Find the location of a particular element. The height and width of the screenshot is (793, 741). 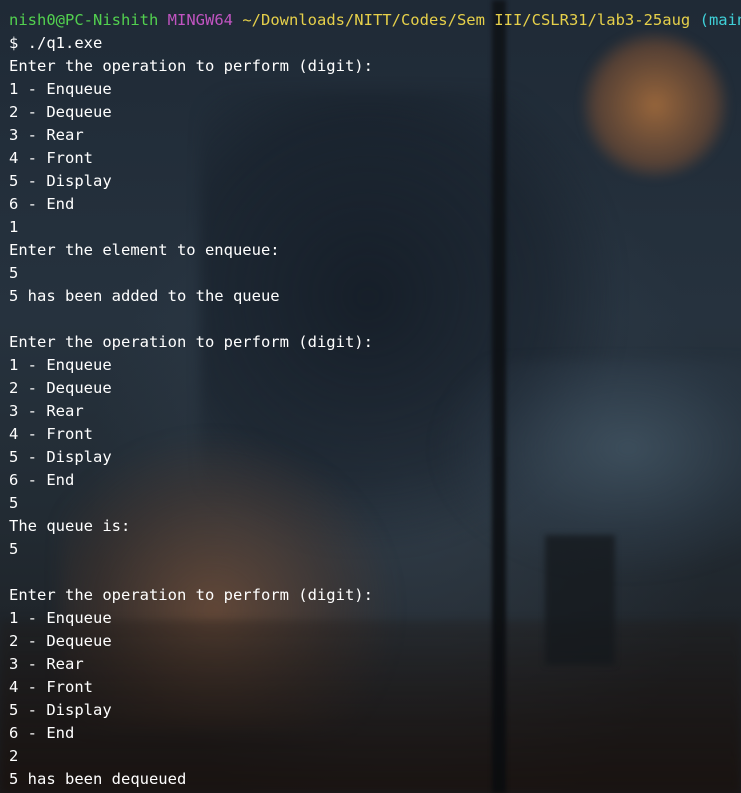

prompt-user-host: nish0@PC-Nishith is located at coordinates (84, 20).